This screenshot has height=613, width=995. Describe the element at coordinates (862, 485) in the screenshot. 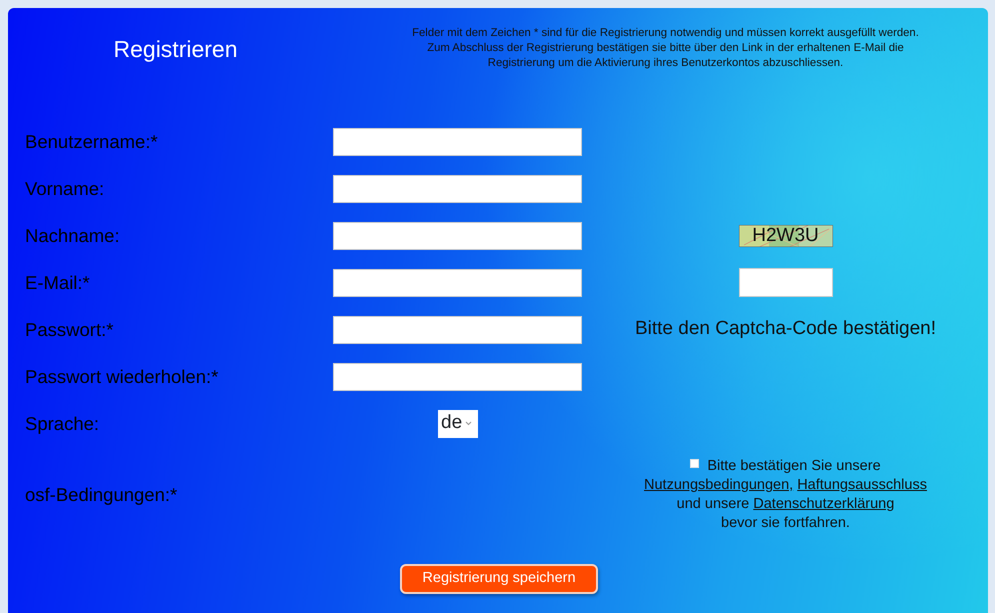

I see `terms-link: Haftungsausschluss` at that location.